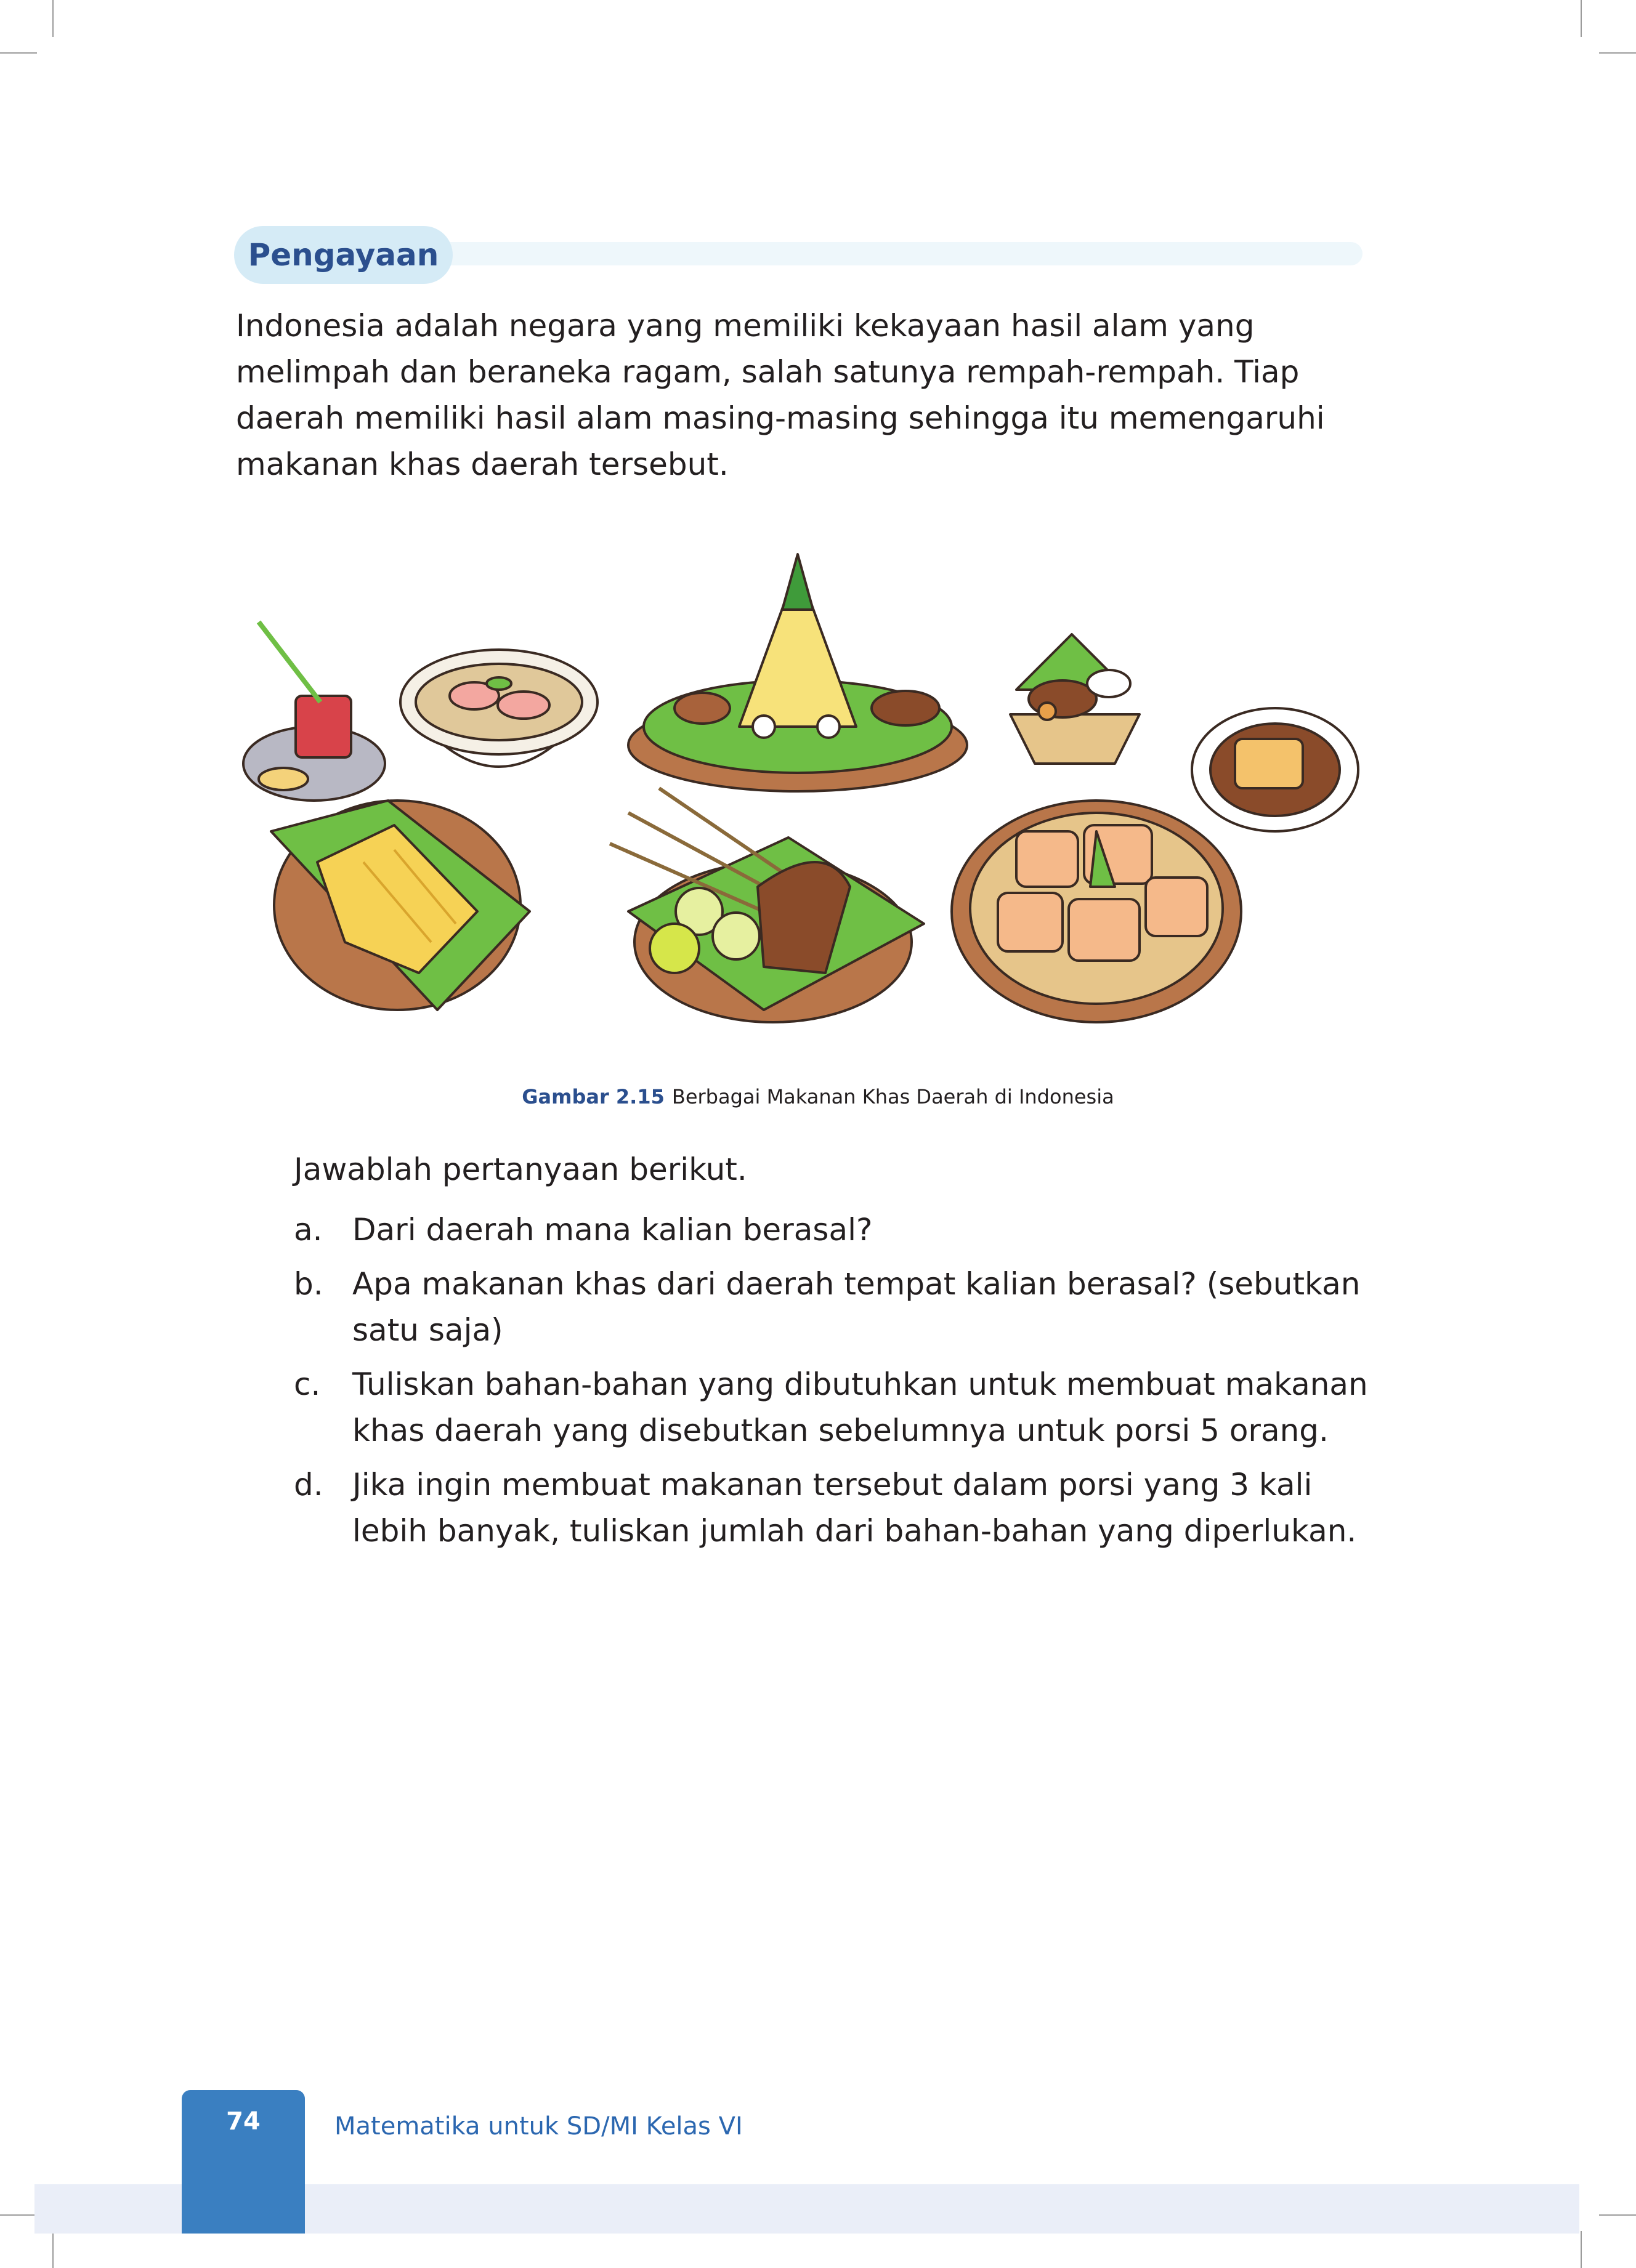  What do you see at coordinates (343, 255) in the screenshot?
I see `section-label: Pengayaan` at bounding box center [343, 255].